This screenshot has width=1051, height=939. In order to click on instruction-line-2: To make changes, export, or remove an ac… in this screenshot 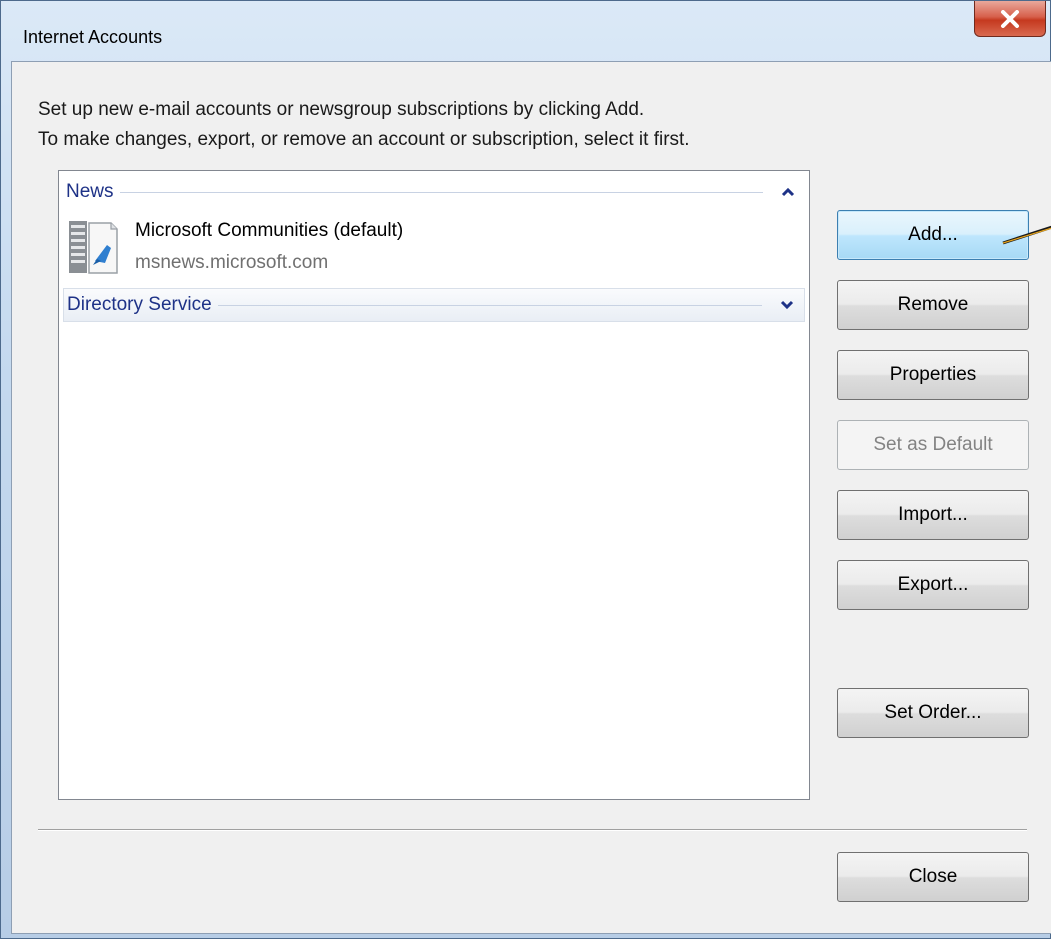, I will do `click(364, 139)`.